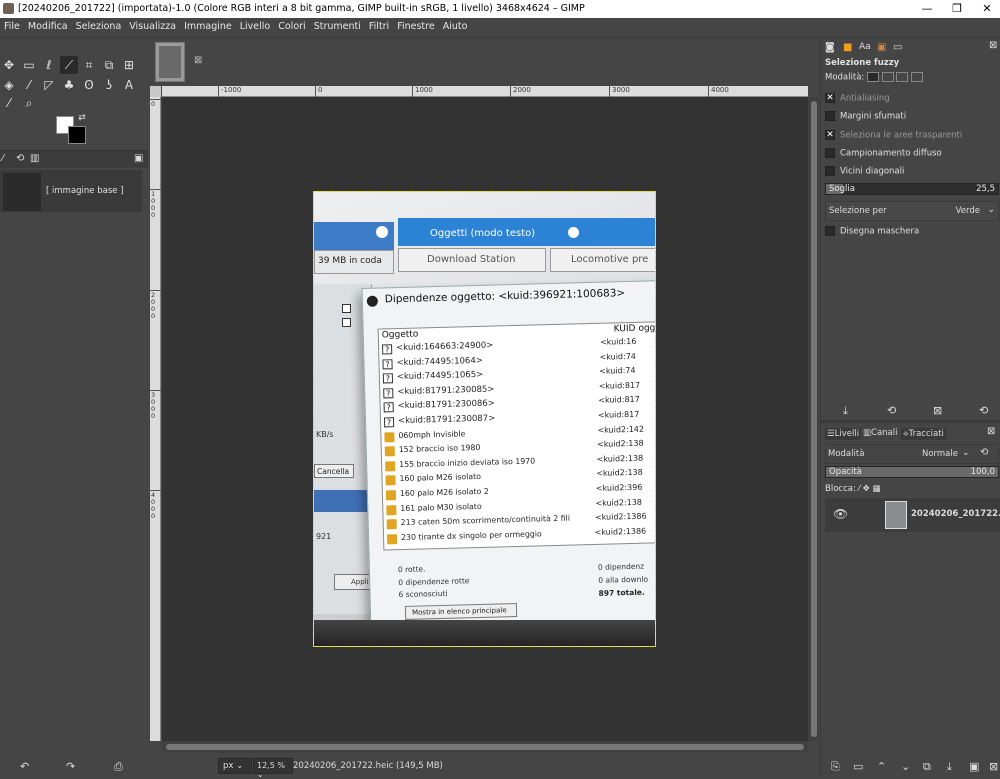 Image resolution: width=1000 pixels, height=779 pixels. I want to click on menu-visualizza: Visualizza, so click(152, 25).